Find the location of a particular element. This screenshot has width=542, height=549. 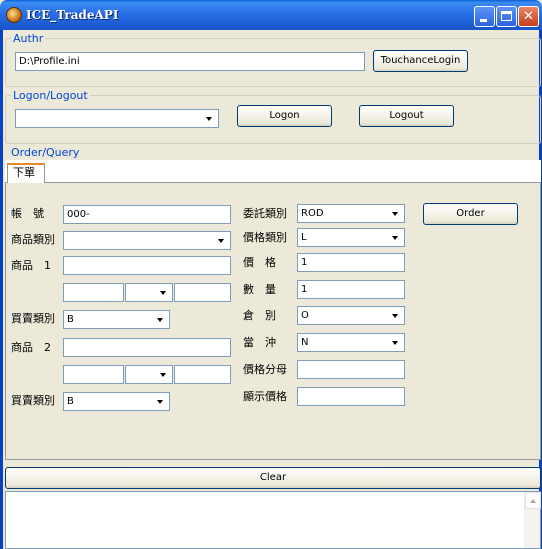

tab-order: 下單 is located at coordinates (26, 173).